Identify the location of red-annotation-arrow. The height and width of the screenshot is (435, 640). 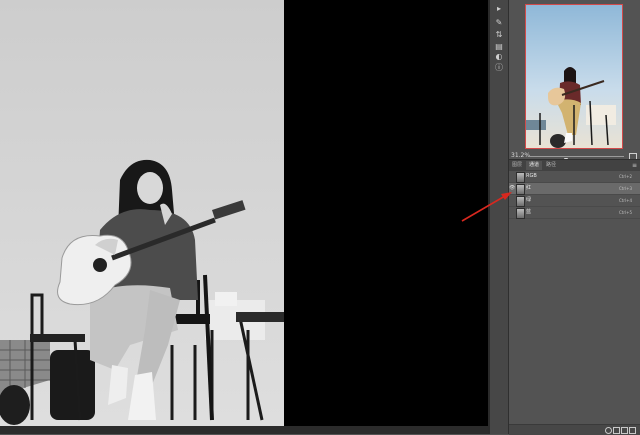
(486, 207).